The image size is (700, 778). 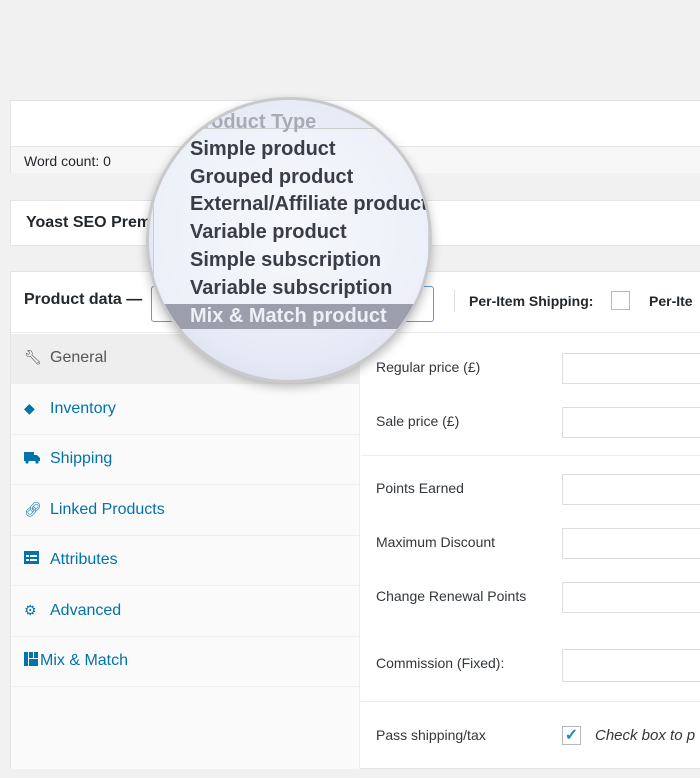 I want to click on maximum-discount-input, so click(x=631, y=543).